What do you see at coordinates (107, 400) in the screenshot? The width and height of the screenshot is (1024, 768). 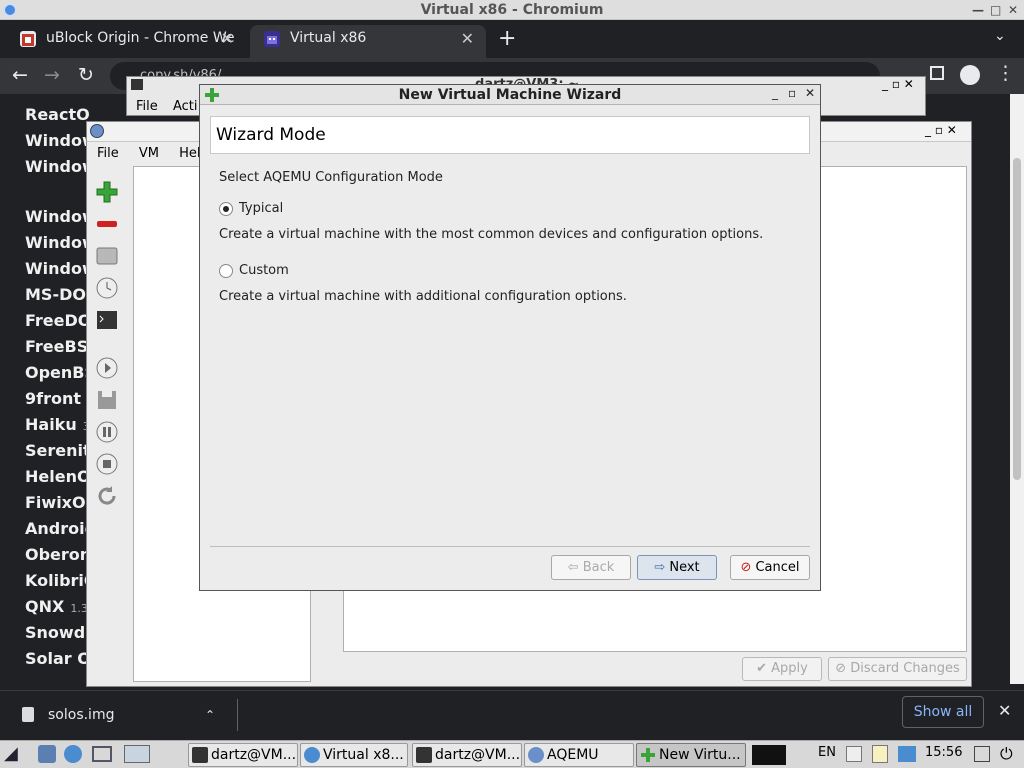 I see `save-icon` at bounding box center [107, 400].